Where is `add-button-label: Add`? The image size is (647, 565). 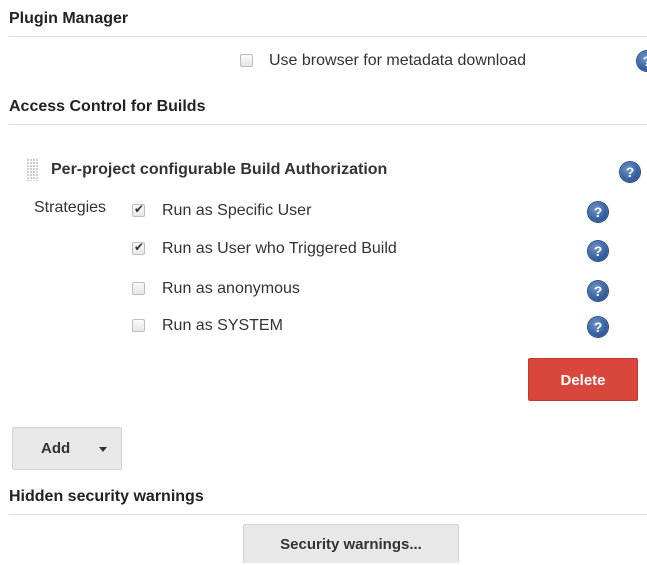
add-button-label: Add is located at coordinates (56, 448).